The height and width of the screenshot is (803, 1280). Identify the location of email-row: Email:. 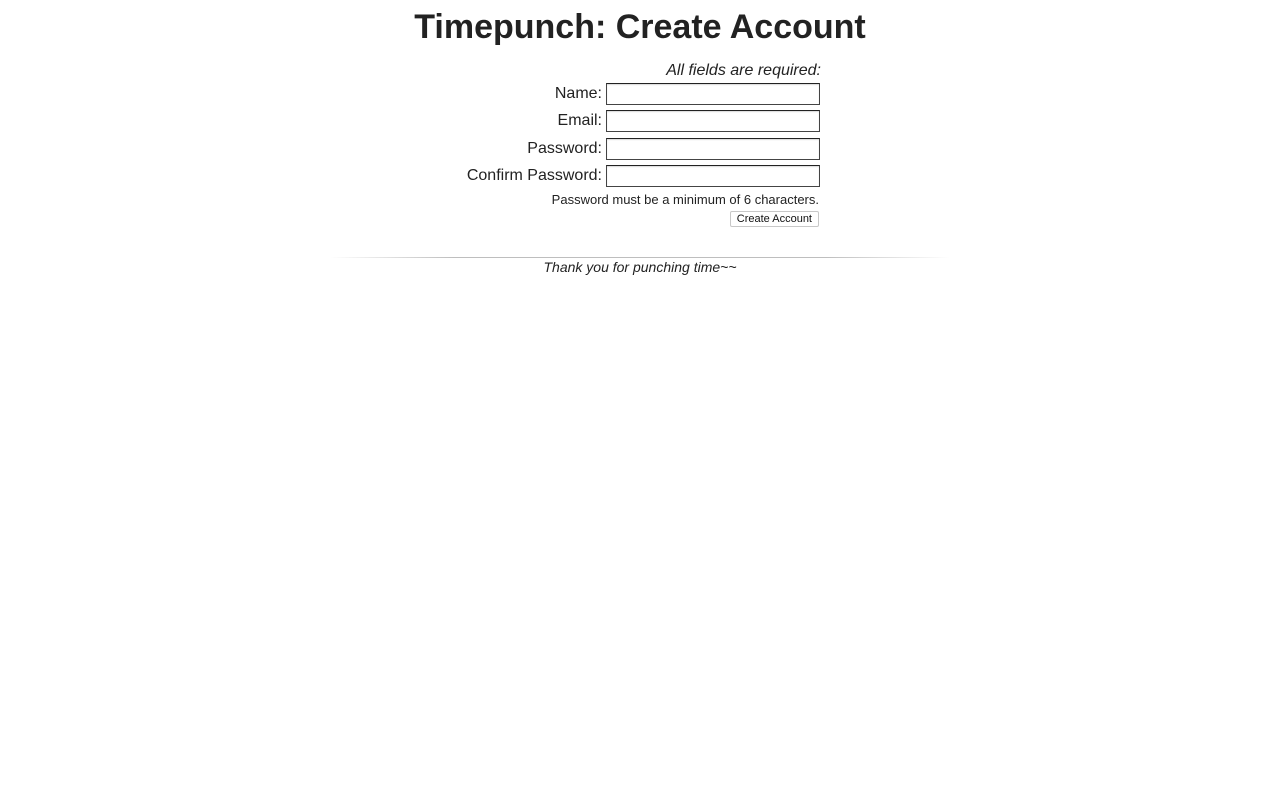
(601, 122).